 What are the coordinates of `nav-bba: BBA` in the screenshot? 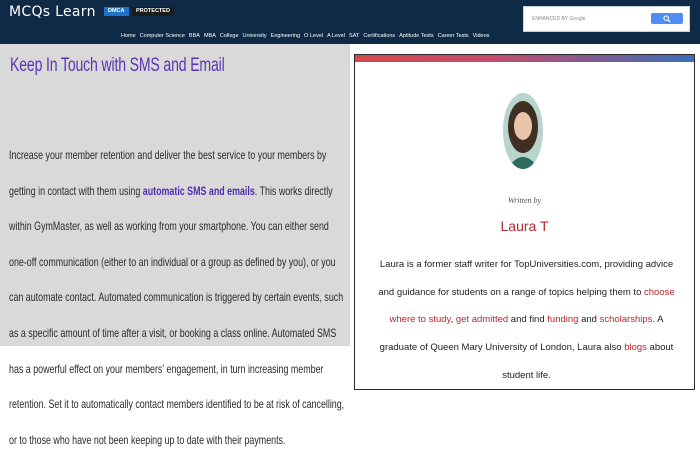 It's located at (194, 36).